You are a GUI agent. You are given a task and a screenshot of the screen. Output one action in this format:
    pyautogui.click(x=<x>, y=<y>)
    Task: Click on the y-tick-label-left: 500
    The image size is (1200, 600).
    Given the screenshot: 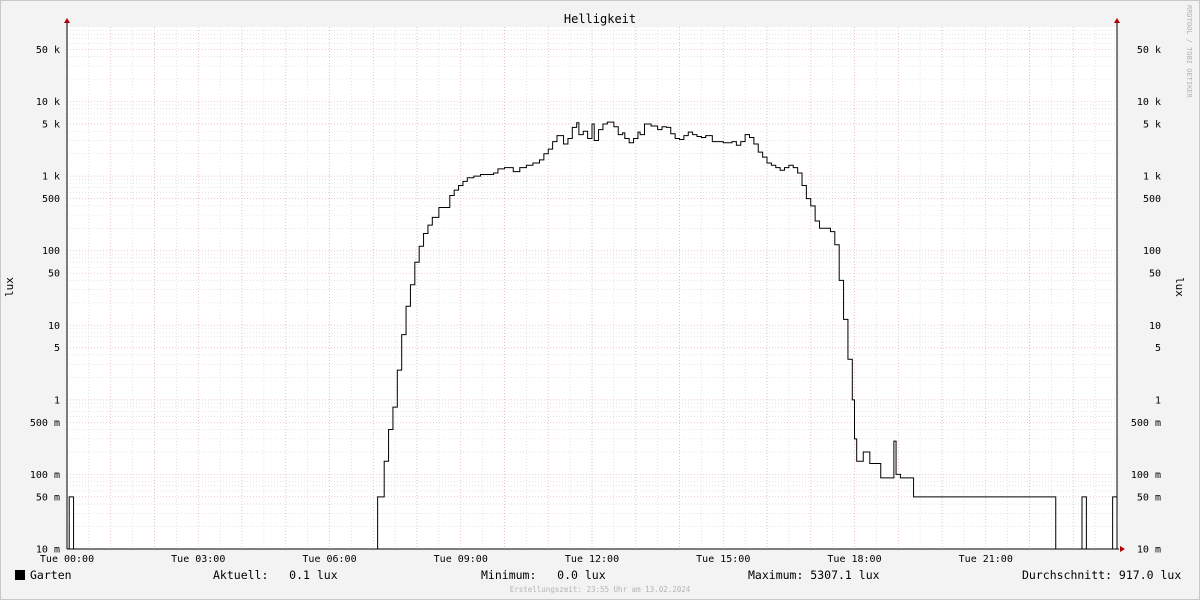 What is the action you would take?
    pyautogui.click(x=51, y=199)
    